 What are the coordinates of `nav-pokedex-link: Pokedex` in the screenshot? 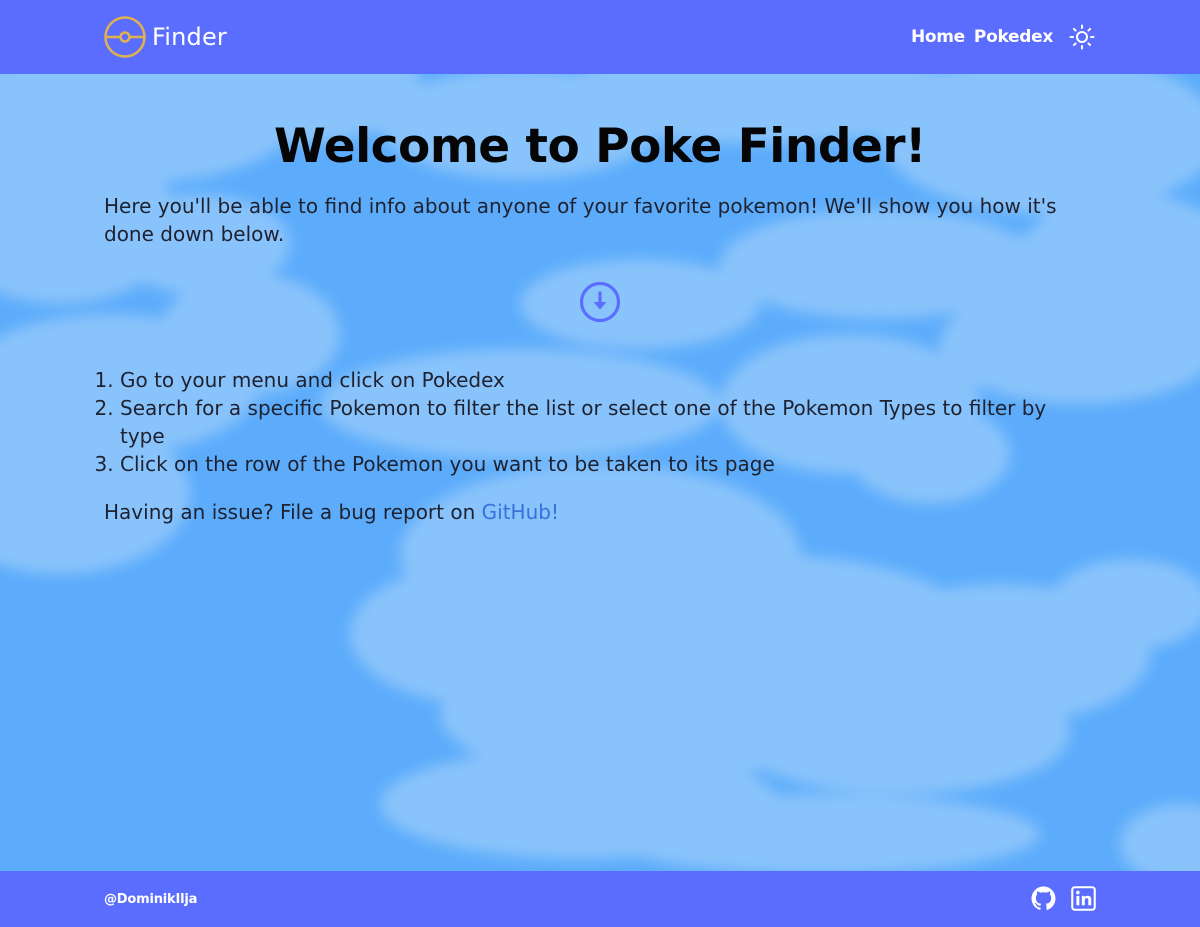 It's located at (1013, 37).